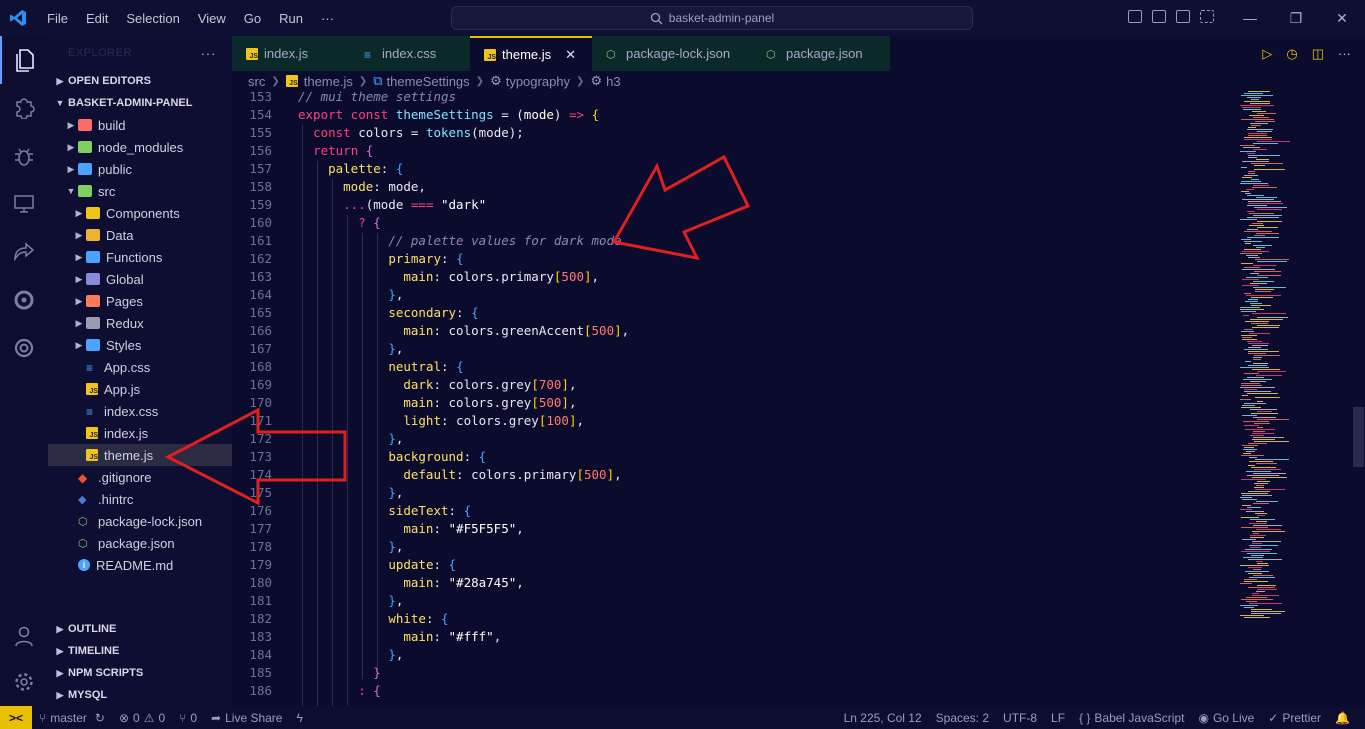 The image size is (1365, 729). I want to click on tab-index-css: ≡ index.css, so click(410, 53).